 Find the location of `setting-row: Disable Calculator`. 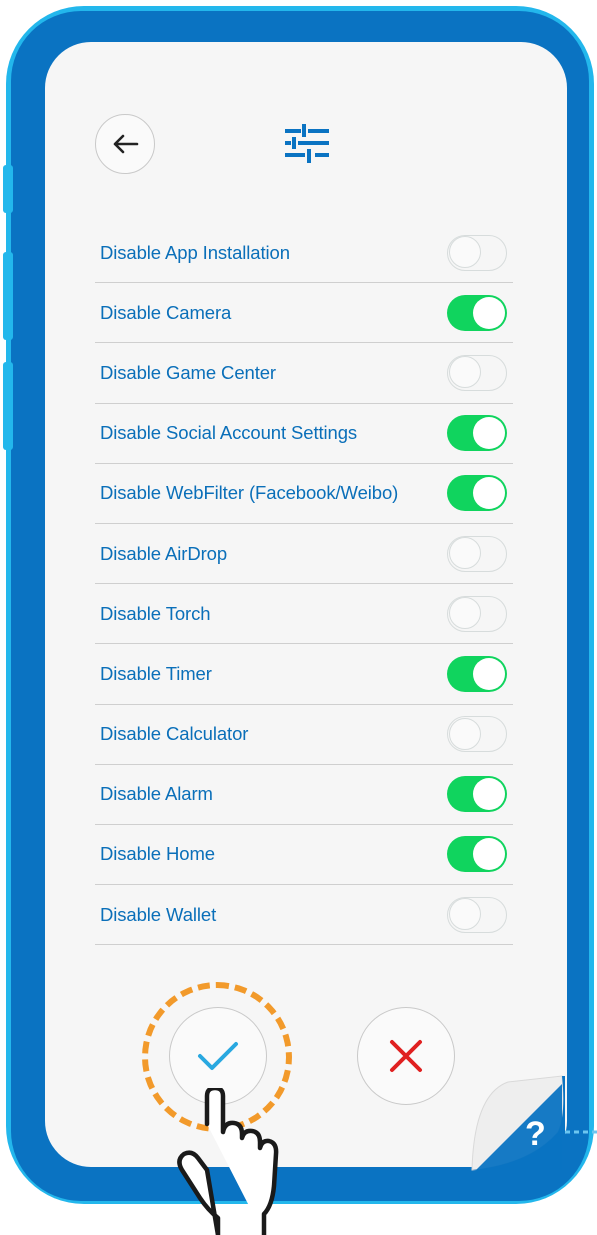

setting-row: Disable Calculator is located at coordinates (304, 735).